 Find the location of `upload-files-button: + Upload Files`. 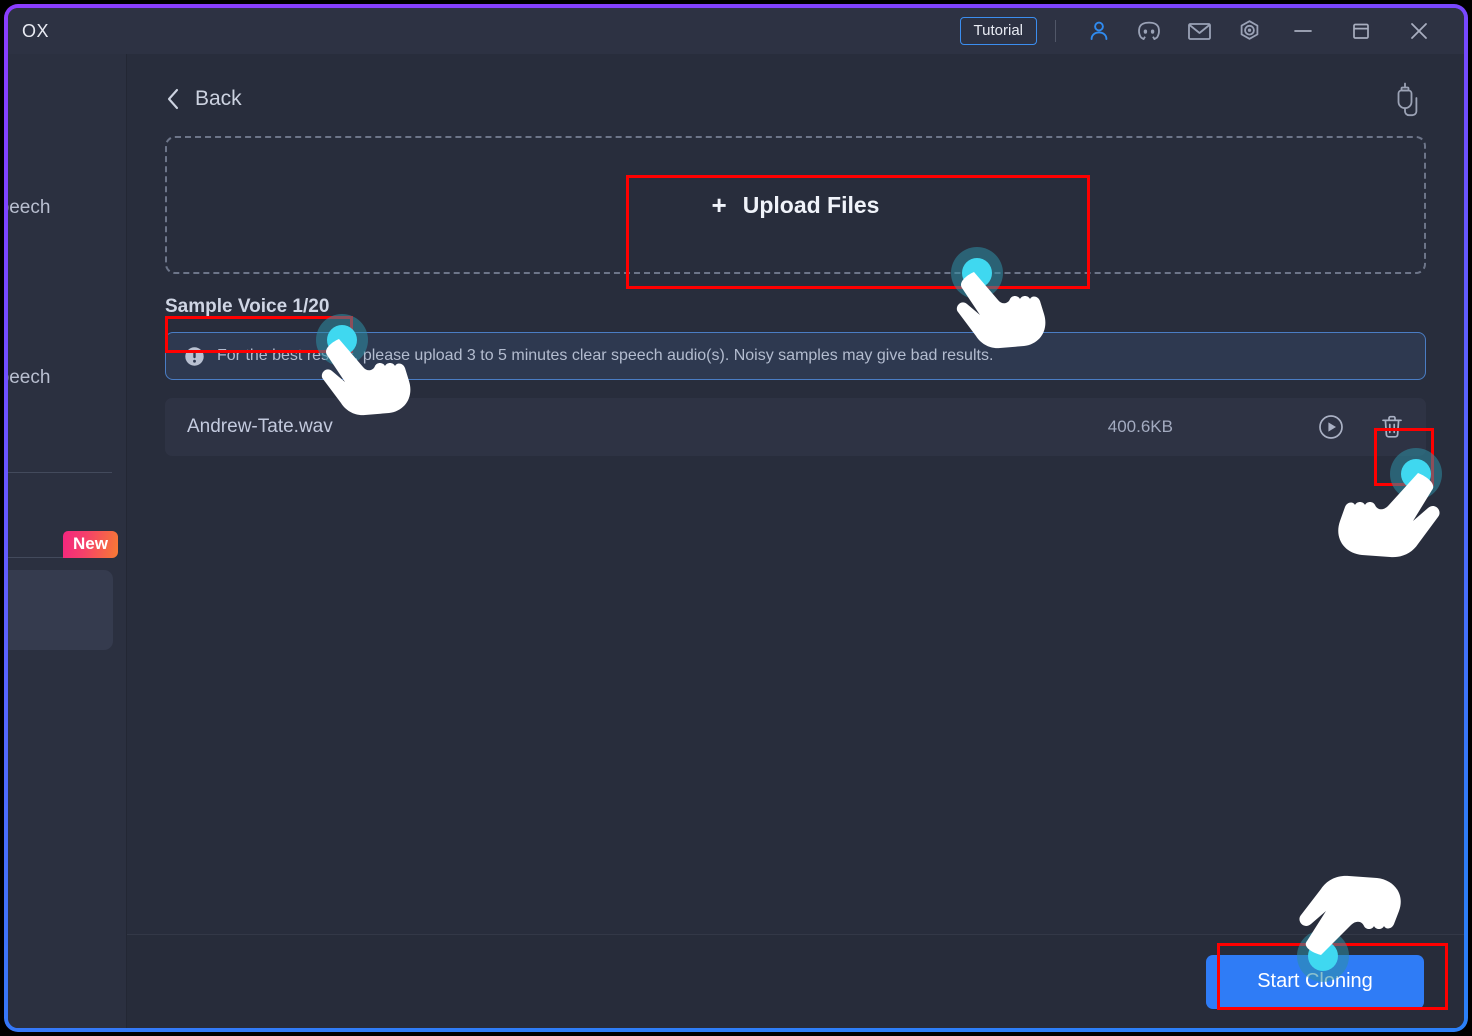

upload-files-button: + Upload Files is located at coordinates (796, 205).